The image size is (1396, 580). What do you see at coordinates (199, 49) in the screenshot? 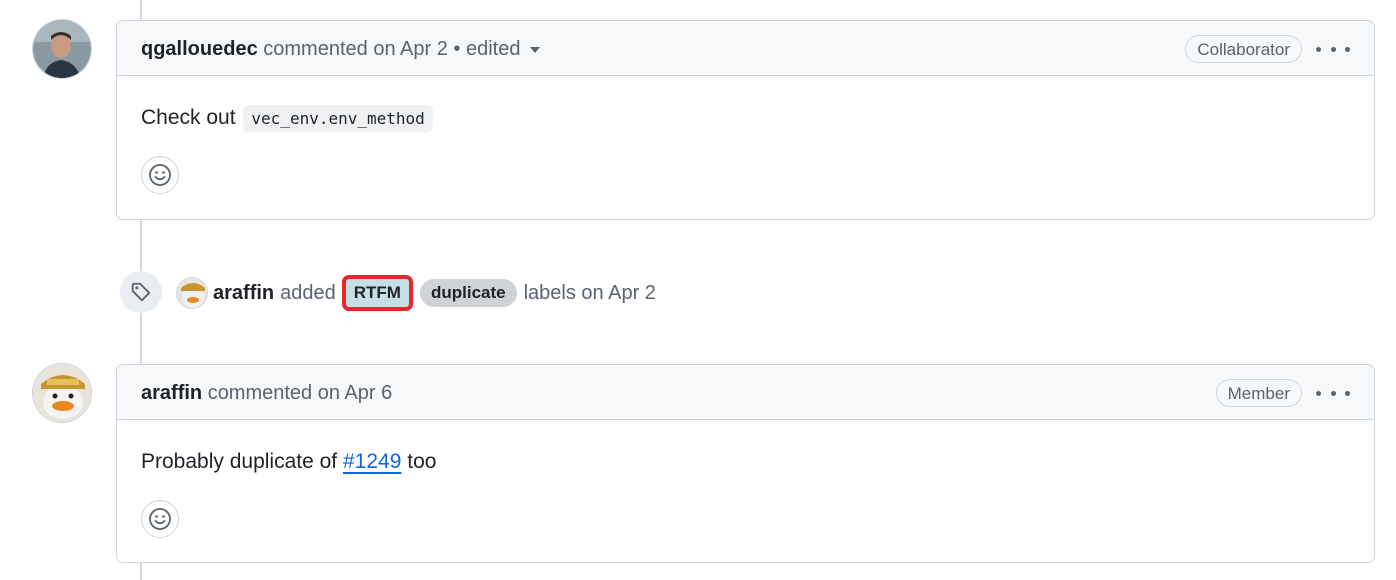
I see `comment-author: qgallouedec` at bounding box center [199, 49].